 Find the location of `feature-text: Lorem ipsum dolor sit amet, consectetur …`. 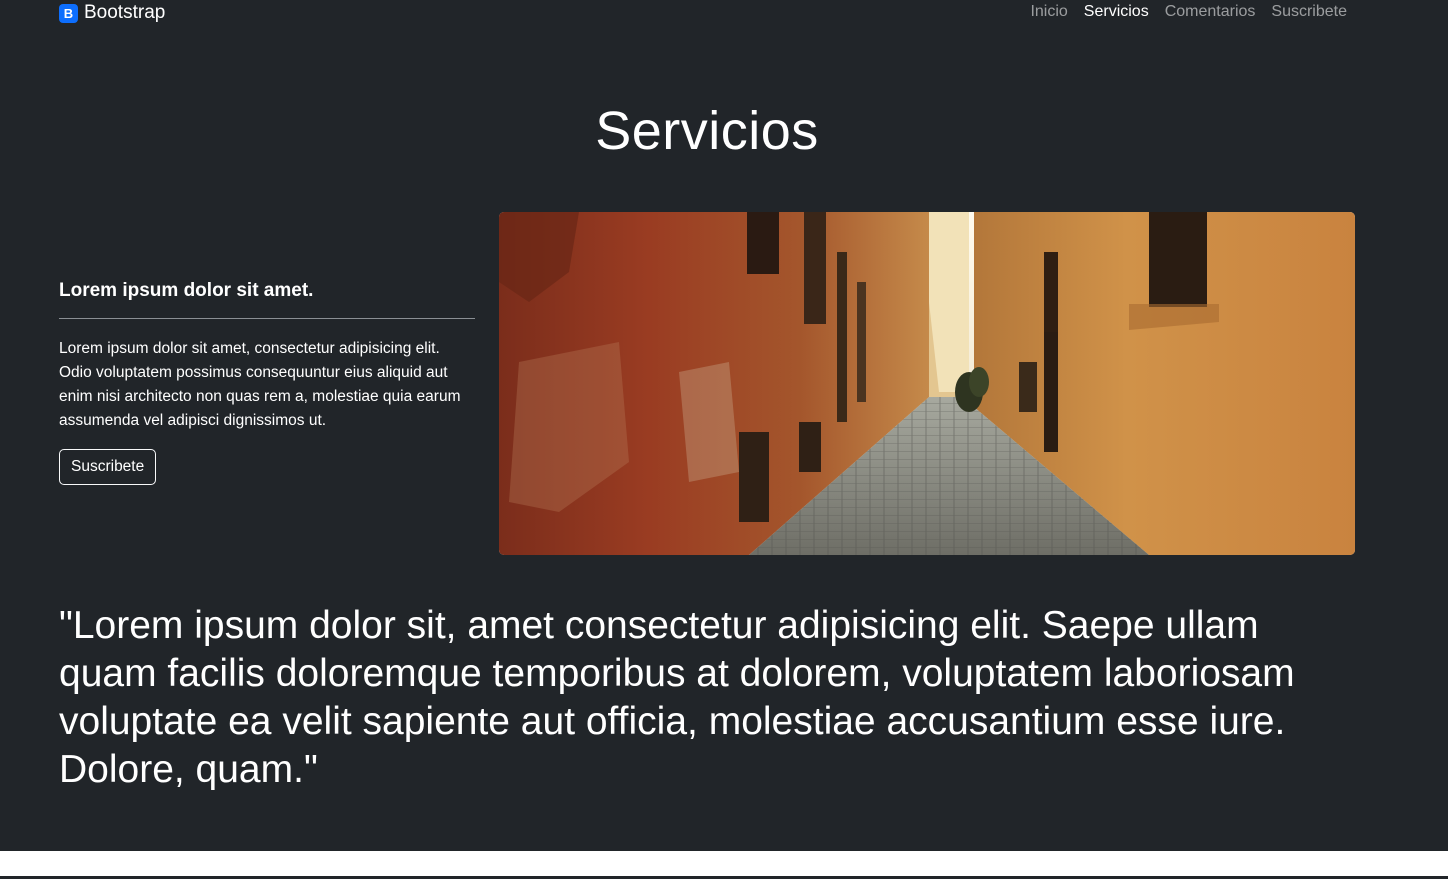

feature-text: Lorem ipsum dolor sit amet, consectetur … is located at coordinates (260, 384).